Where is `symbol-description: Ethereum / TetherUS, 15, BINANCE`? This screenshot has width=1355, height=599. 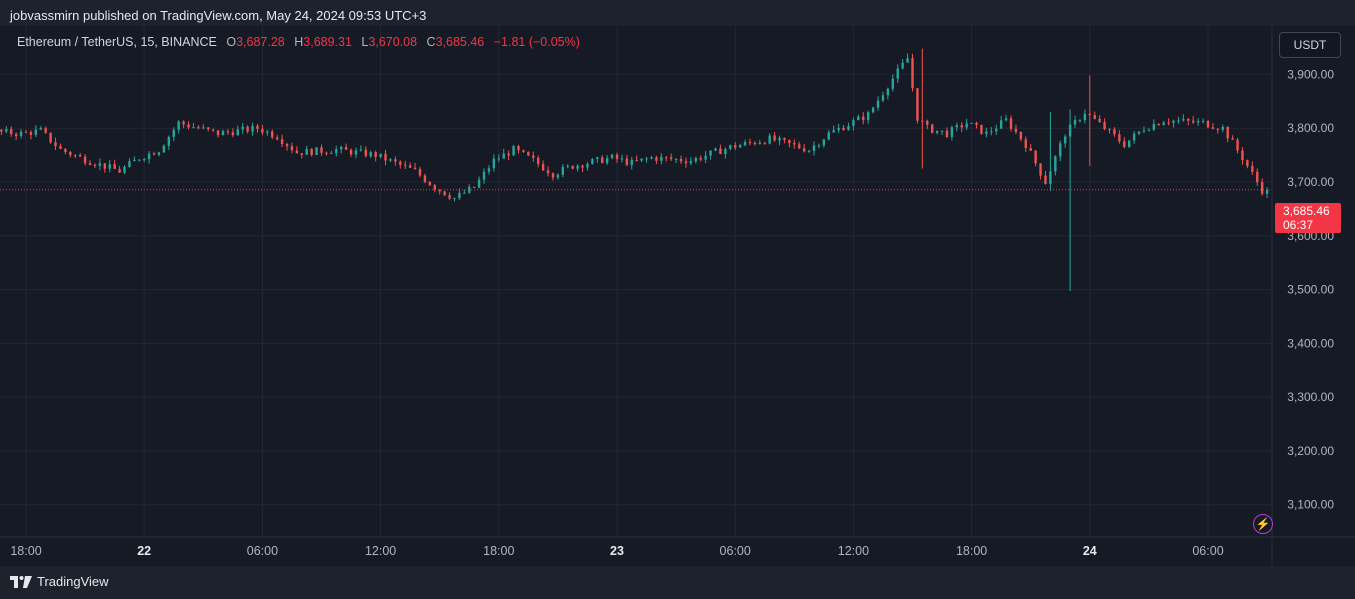 symbol-description: Ethereum / TetherUS, 15, BINANCE is located at coordinates (117, 42).